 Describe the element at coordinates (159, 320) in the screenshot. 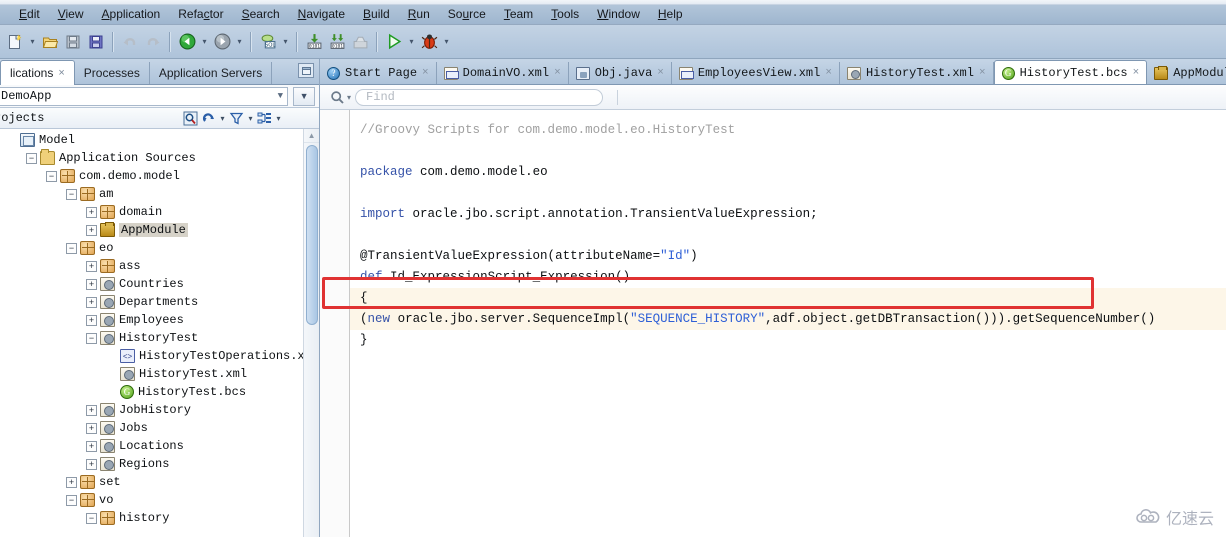

I see `tree-item: + Employees` at that location.